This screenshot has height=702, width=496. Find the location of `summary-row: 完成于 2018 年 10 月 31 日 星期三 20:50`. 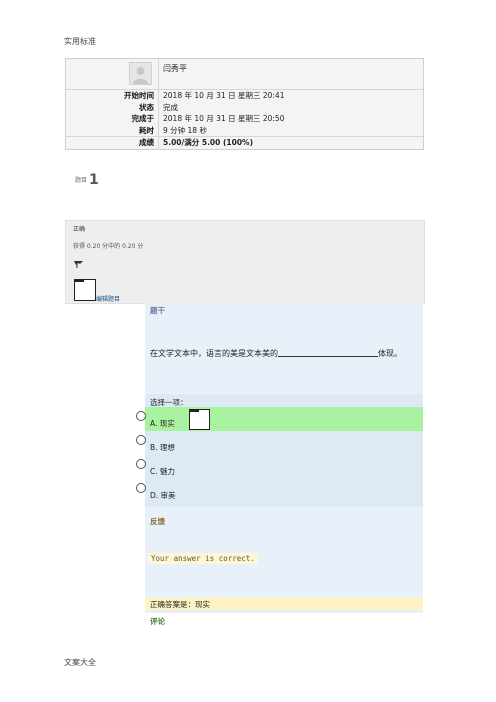

summary-row: 完成于 2018 年 10 月 31 日 星期三 20:50 is located at coordinates (244, 119).